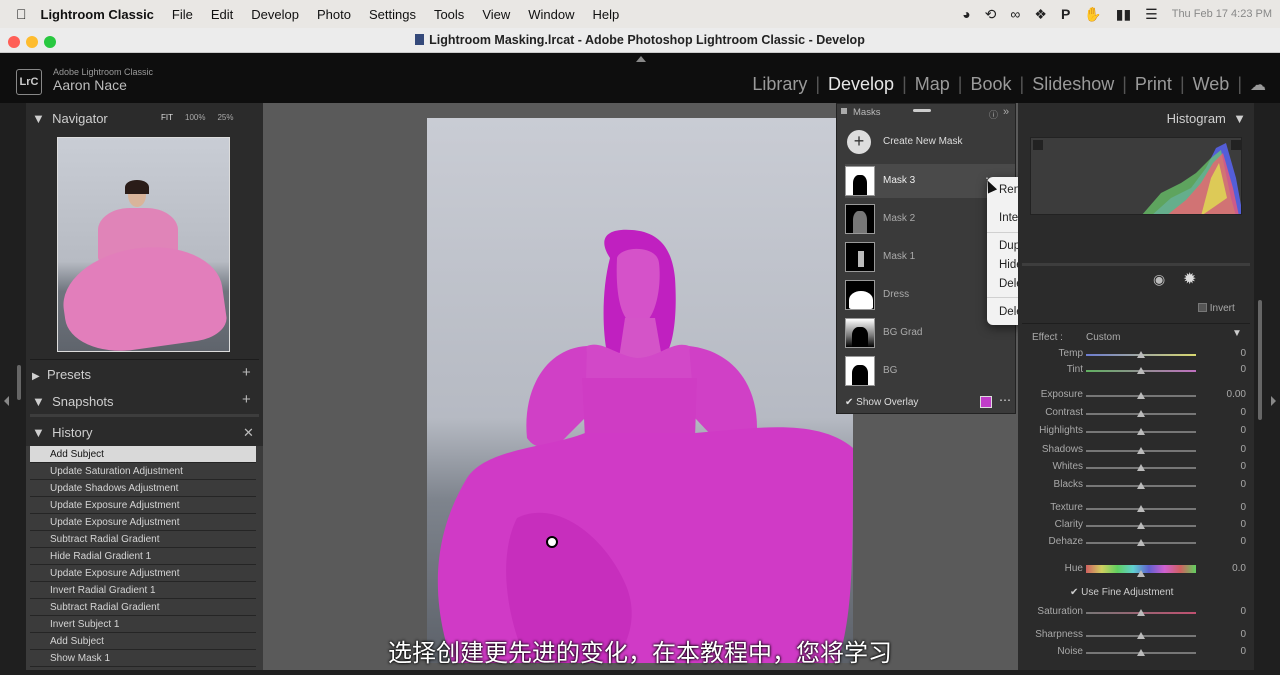 The width and height of the screenshot is (1280, 675). I want to click on menubar-clock: Thu Feb 17 4:23 PM, so click(1222, 14).